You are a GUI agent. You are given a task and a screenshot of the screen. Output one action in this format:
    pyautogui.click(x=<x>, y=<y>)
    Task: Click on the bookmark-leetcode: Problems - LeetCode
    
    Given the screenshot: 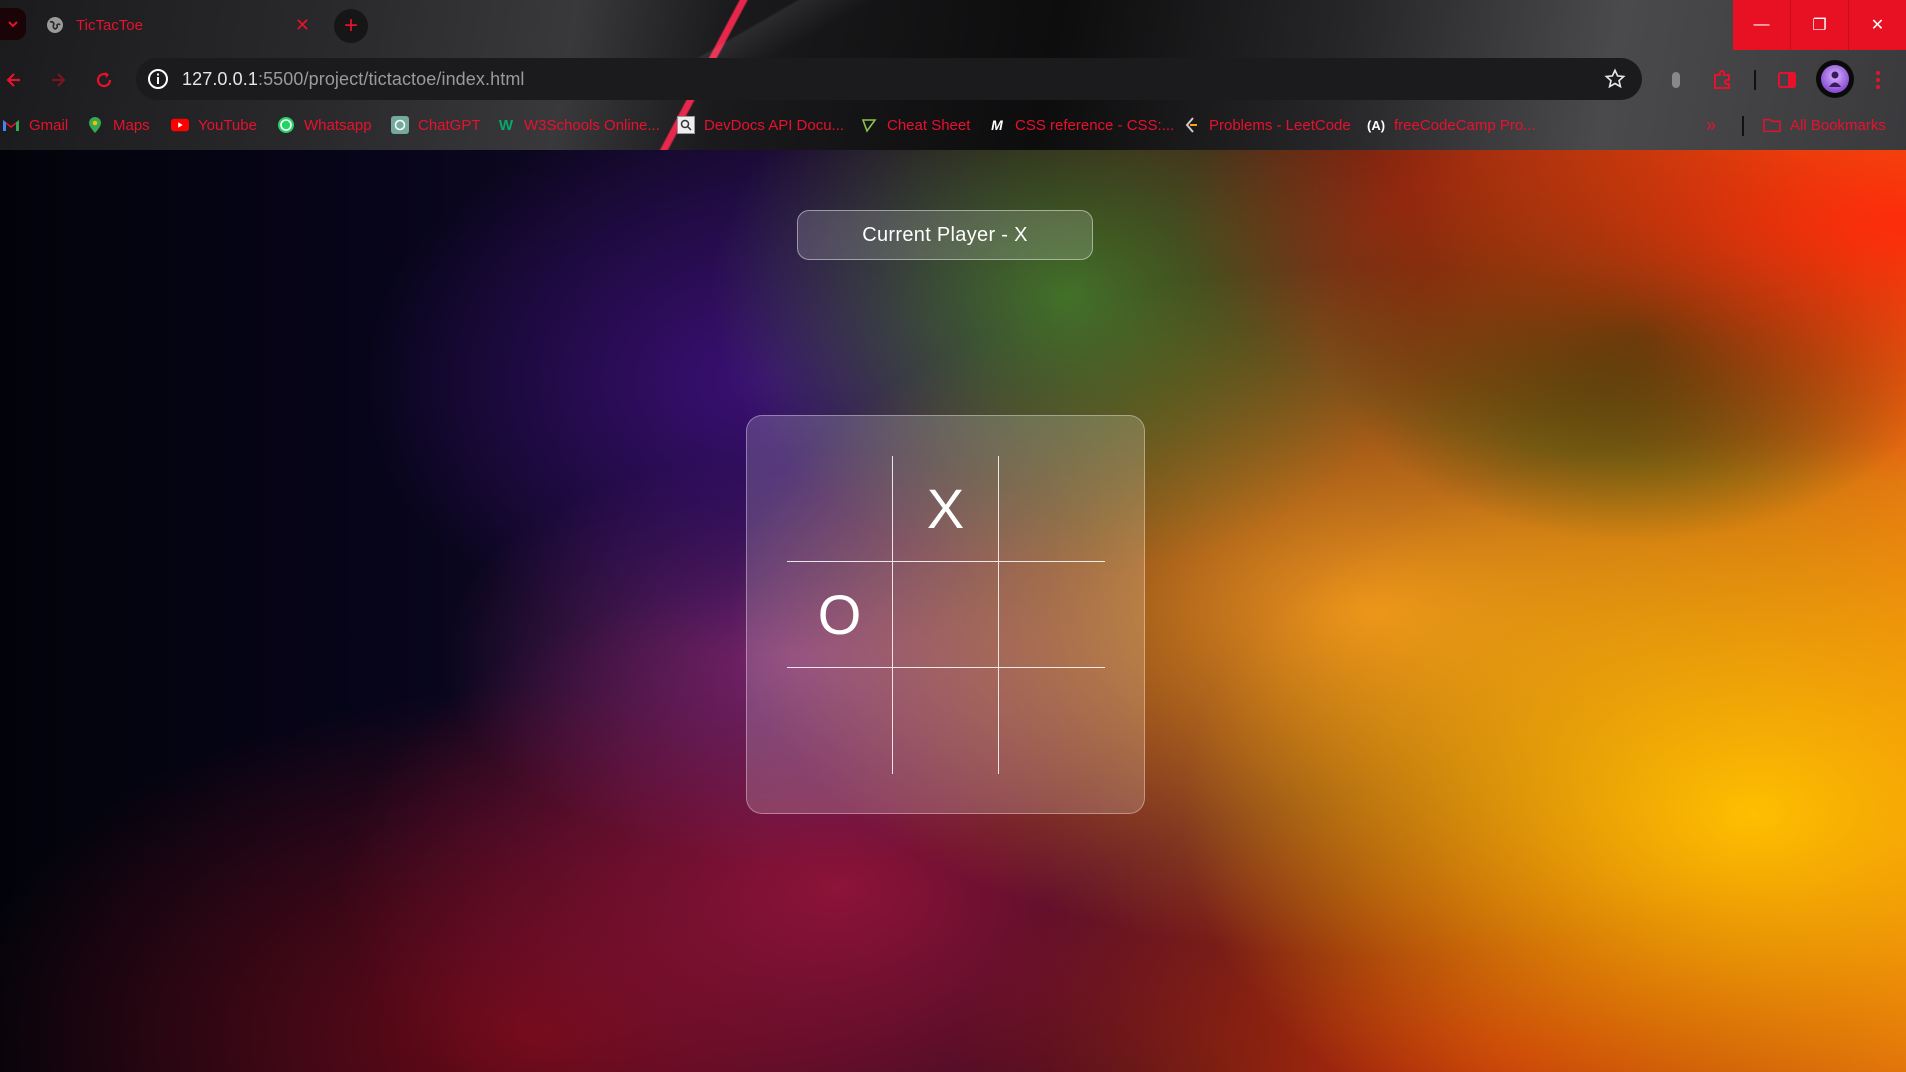 What is the action you would take?
    pyautogui.click(x=1266, y=125)
    